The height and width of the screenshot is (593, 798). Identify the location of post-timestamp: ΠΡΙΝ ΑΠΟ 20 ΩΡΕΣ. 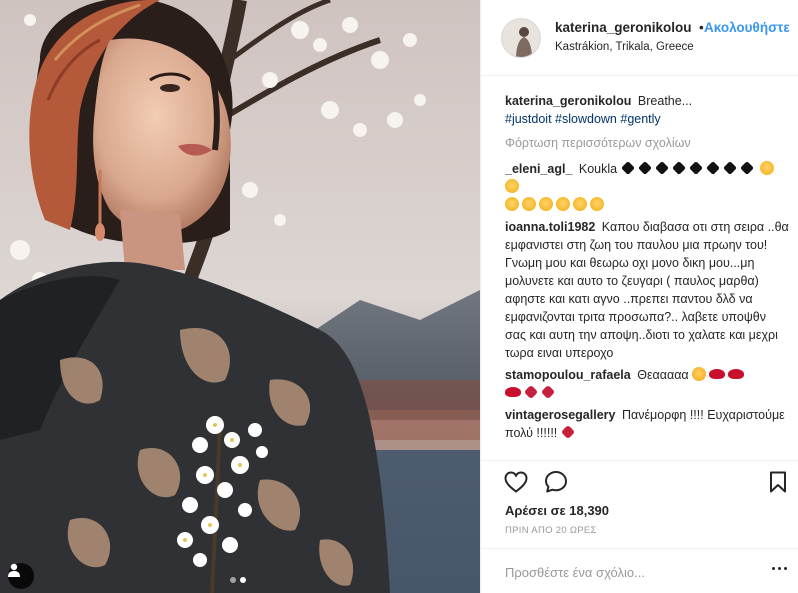
(551, 530).